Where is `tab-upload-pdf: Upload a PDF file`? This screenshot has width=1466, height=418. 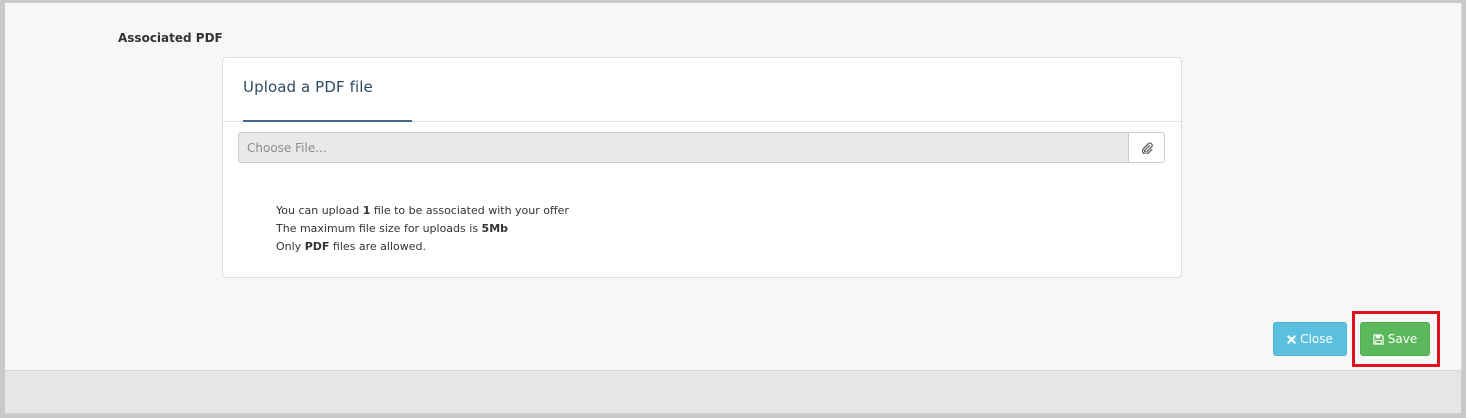 tab-upload-pdf: Upload a PDF file is located at coordinates (308, 87).